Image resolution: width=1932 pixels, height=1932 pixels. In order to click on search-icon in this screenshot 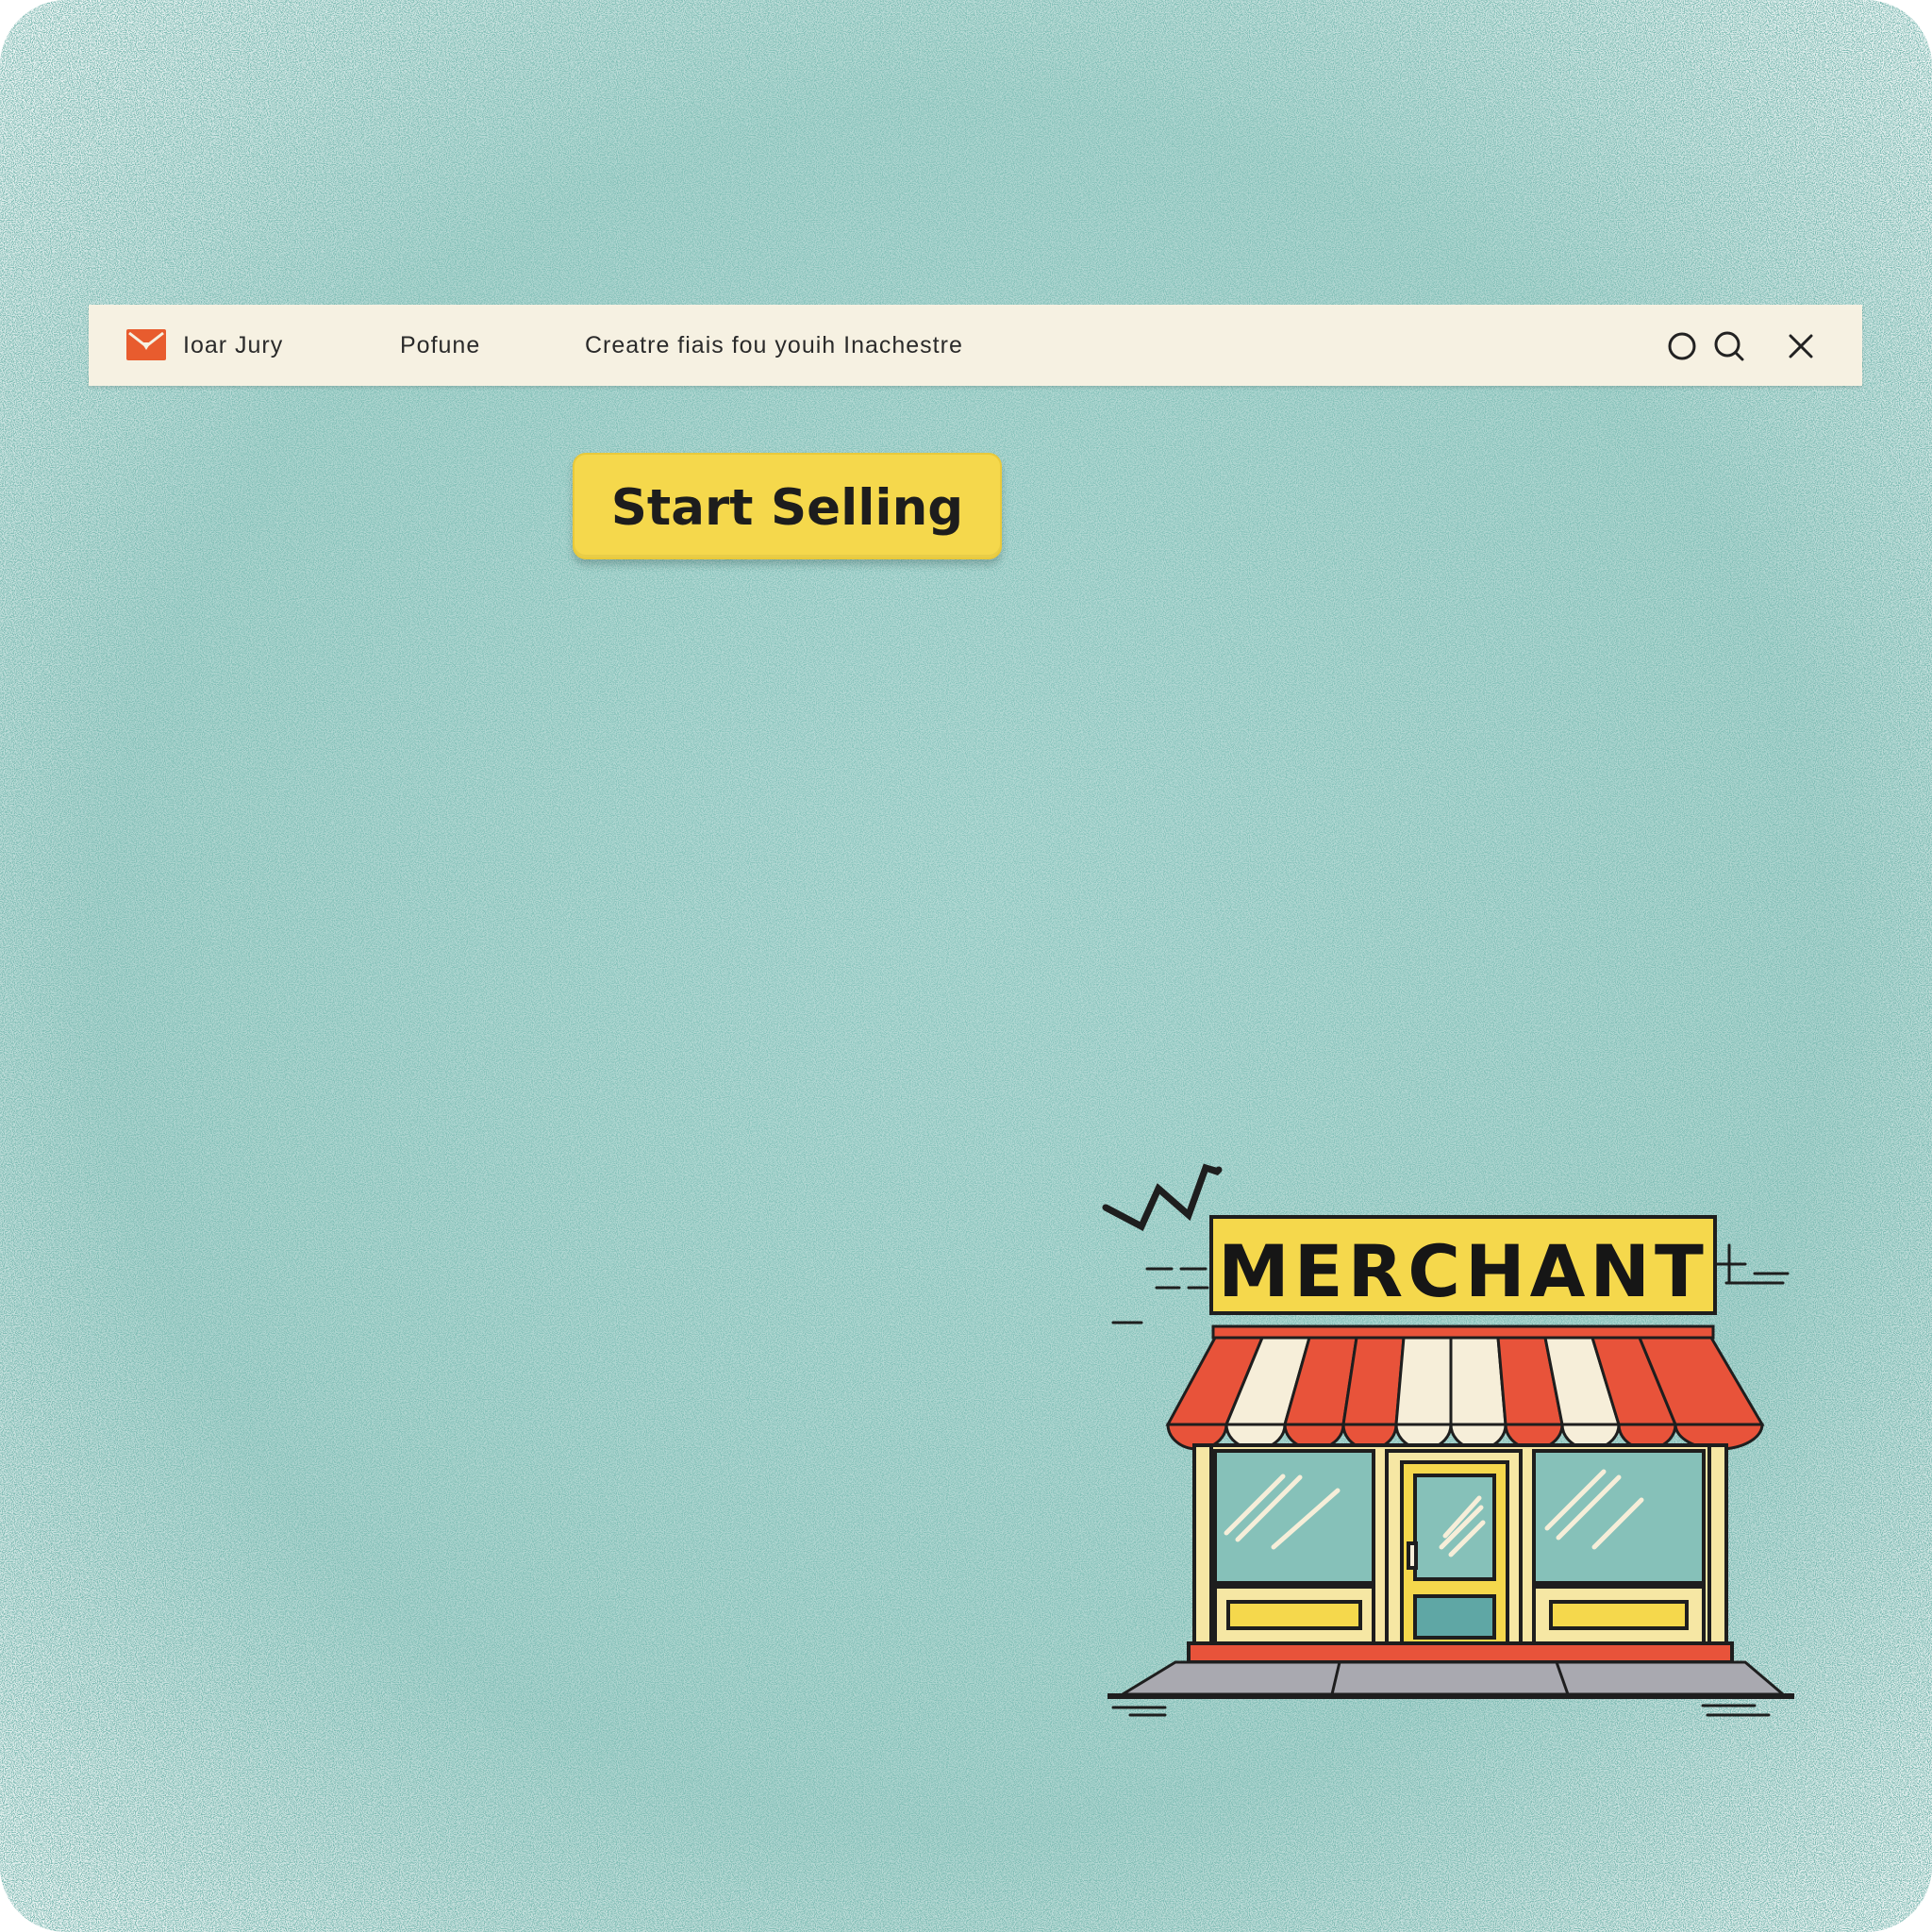, I will do `click(1729, 346)`.